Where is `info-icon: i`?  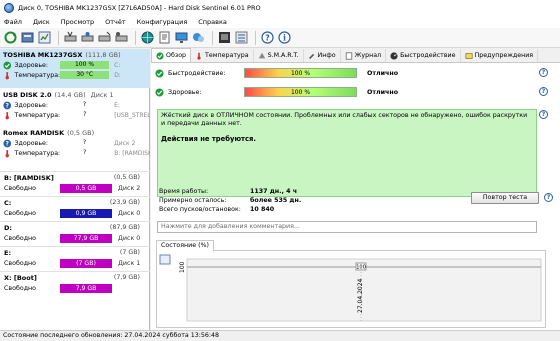
info-icon: i is located at coordinates (284, 38).